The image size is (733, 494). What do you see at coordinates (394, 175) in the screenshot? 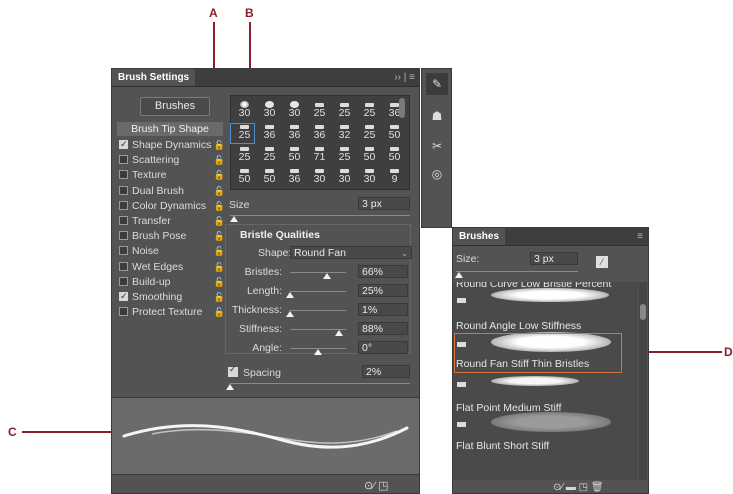
I see `brush-preset: 9` at bounding box center [394, 175].